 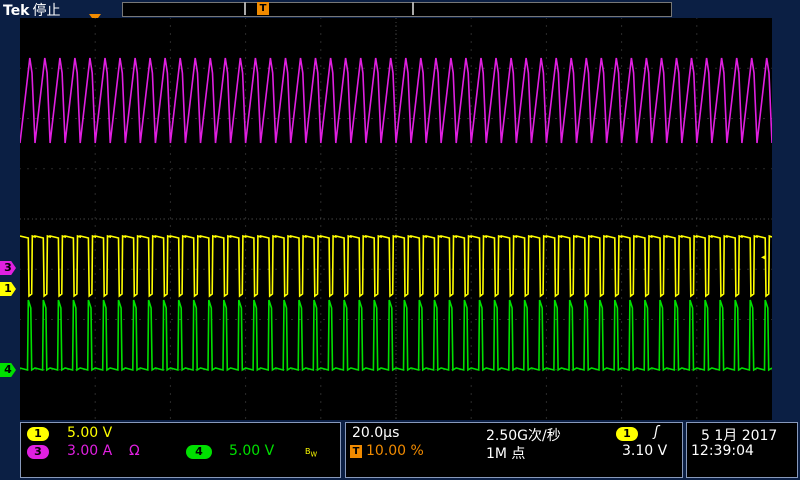 I want to click on ch3-badge: 3, so click(x=38, y=452).